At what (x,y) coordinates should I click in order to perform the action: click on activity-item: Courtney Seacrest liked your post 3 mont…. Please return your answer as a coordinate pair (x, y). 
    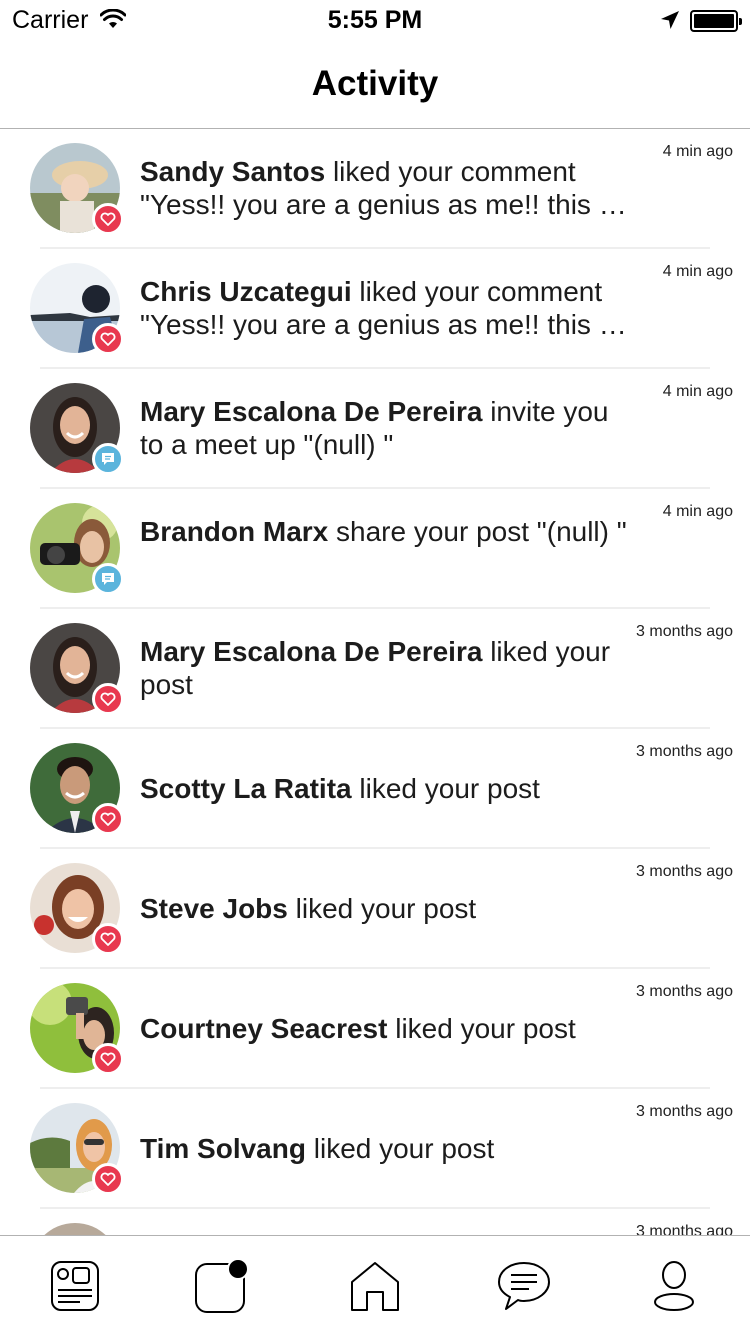
    Looking at the image, I should click on (375, 1029).